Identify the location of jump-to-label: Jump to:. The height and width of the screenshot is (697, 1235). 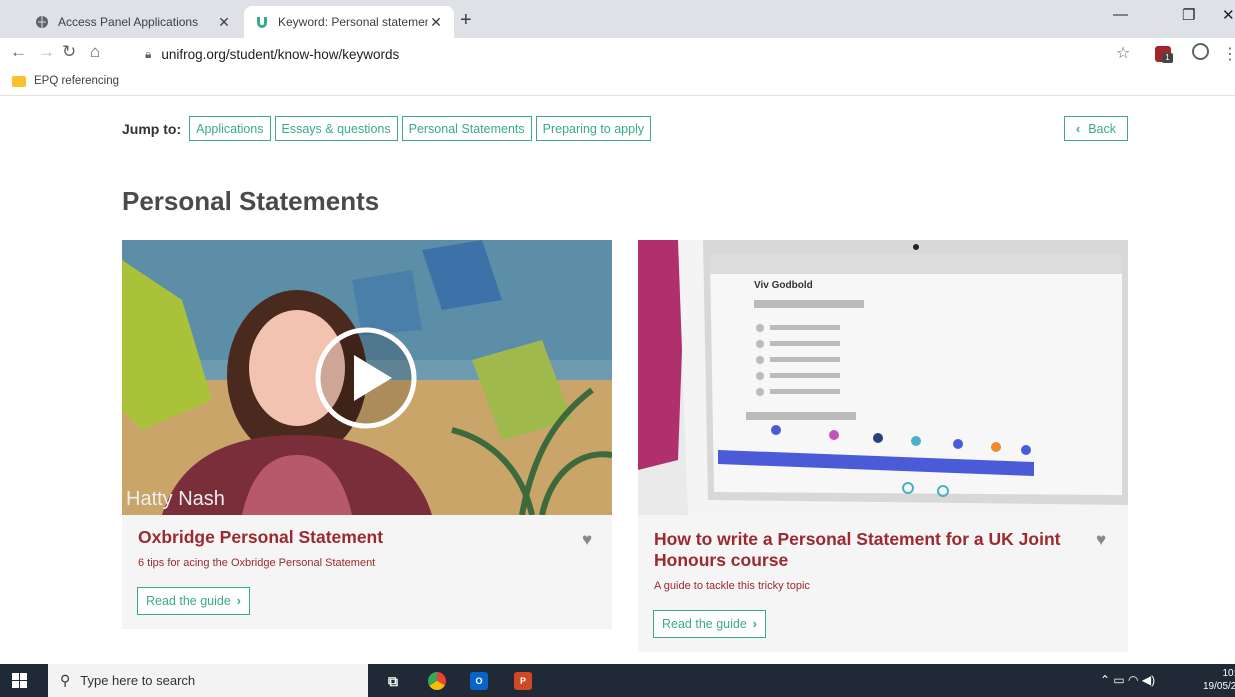
(152, 128).